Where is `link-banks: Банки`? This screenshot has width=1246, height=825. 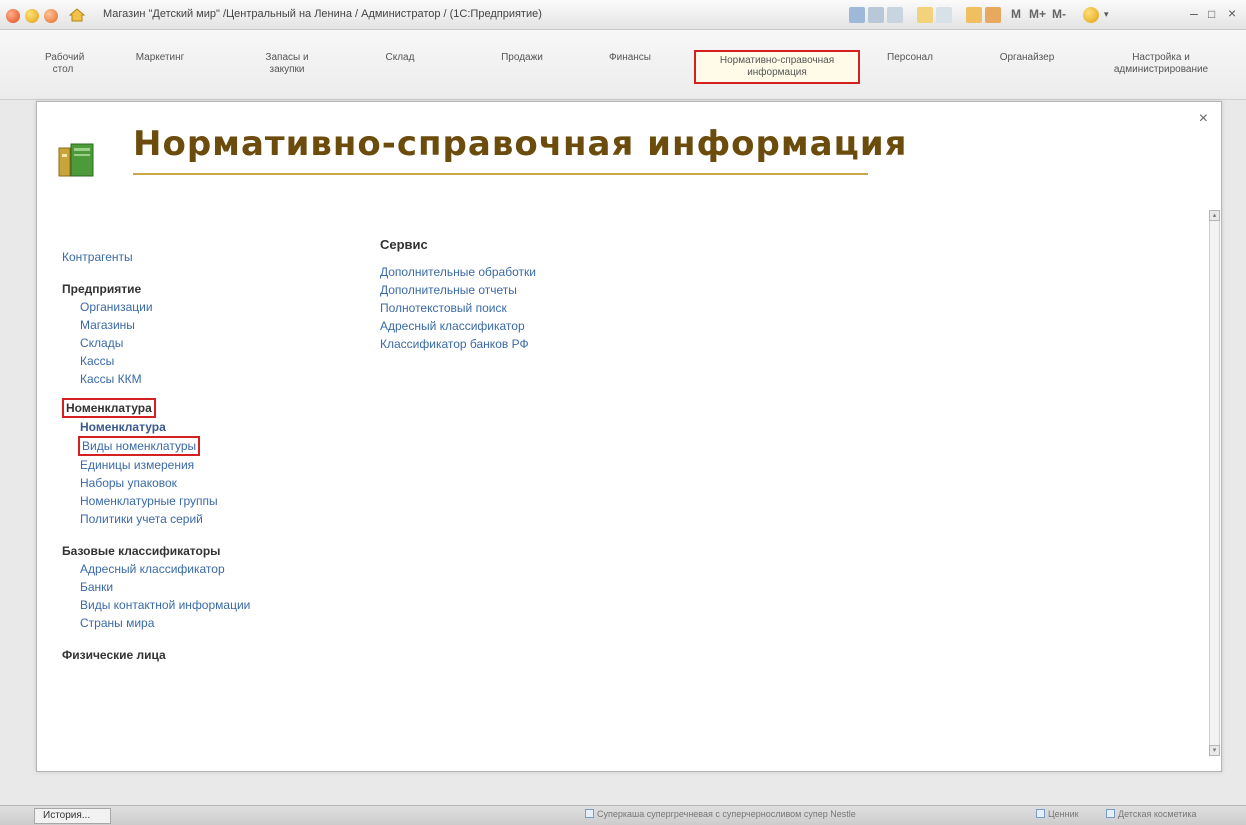 link-banks: Банки is located at coordinates (165, 587).